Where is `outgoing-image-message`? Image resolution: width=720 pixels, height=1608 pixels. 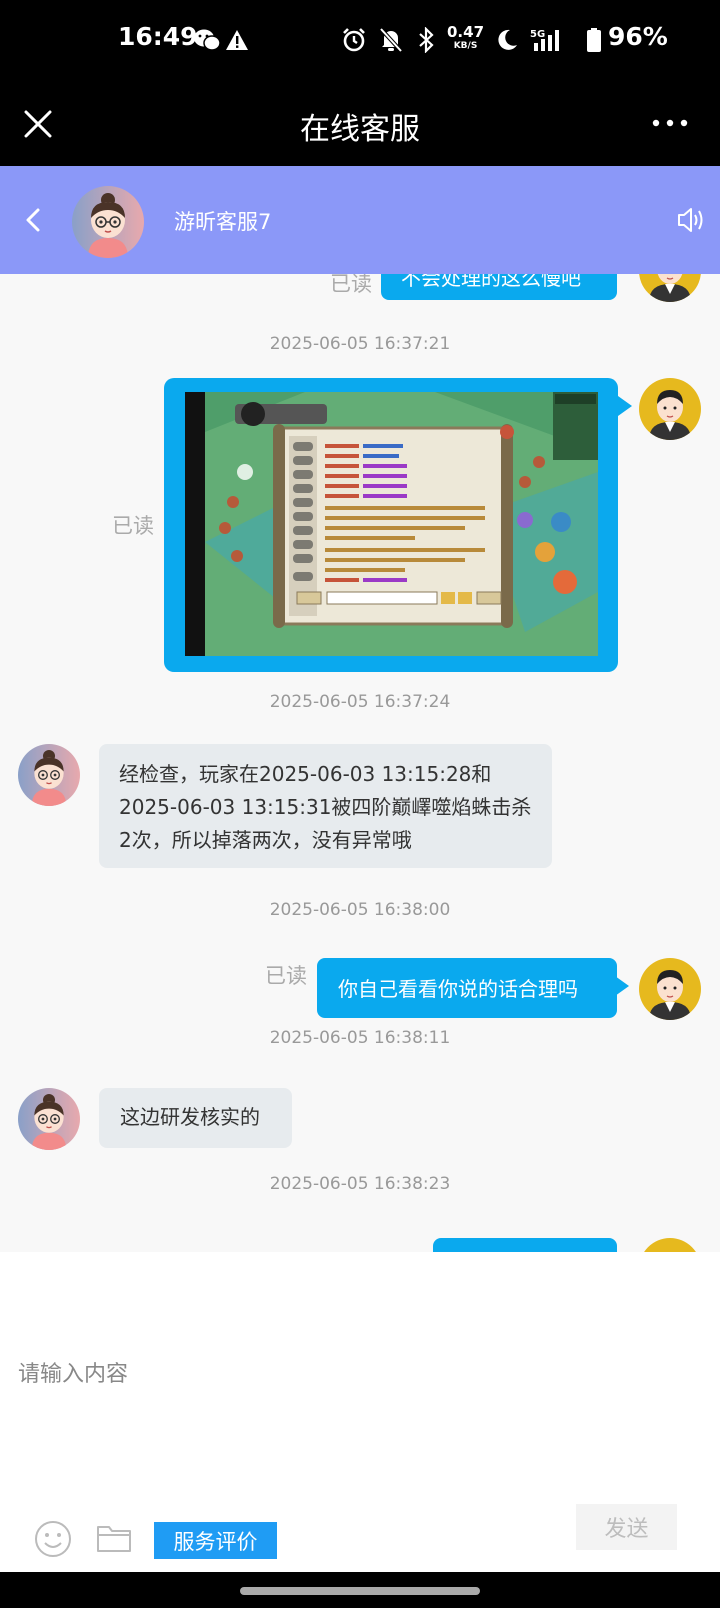 outgoing-image-message is located at coordinates (398, 525).